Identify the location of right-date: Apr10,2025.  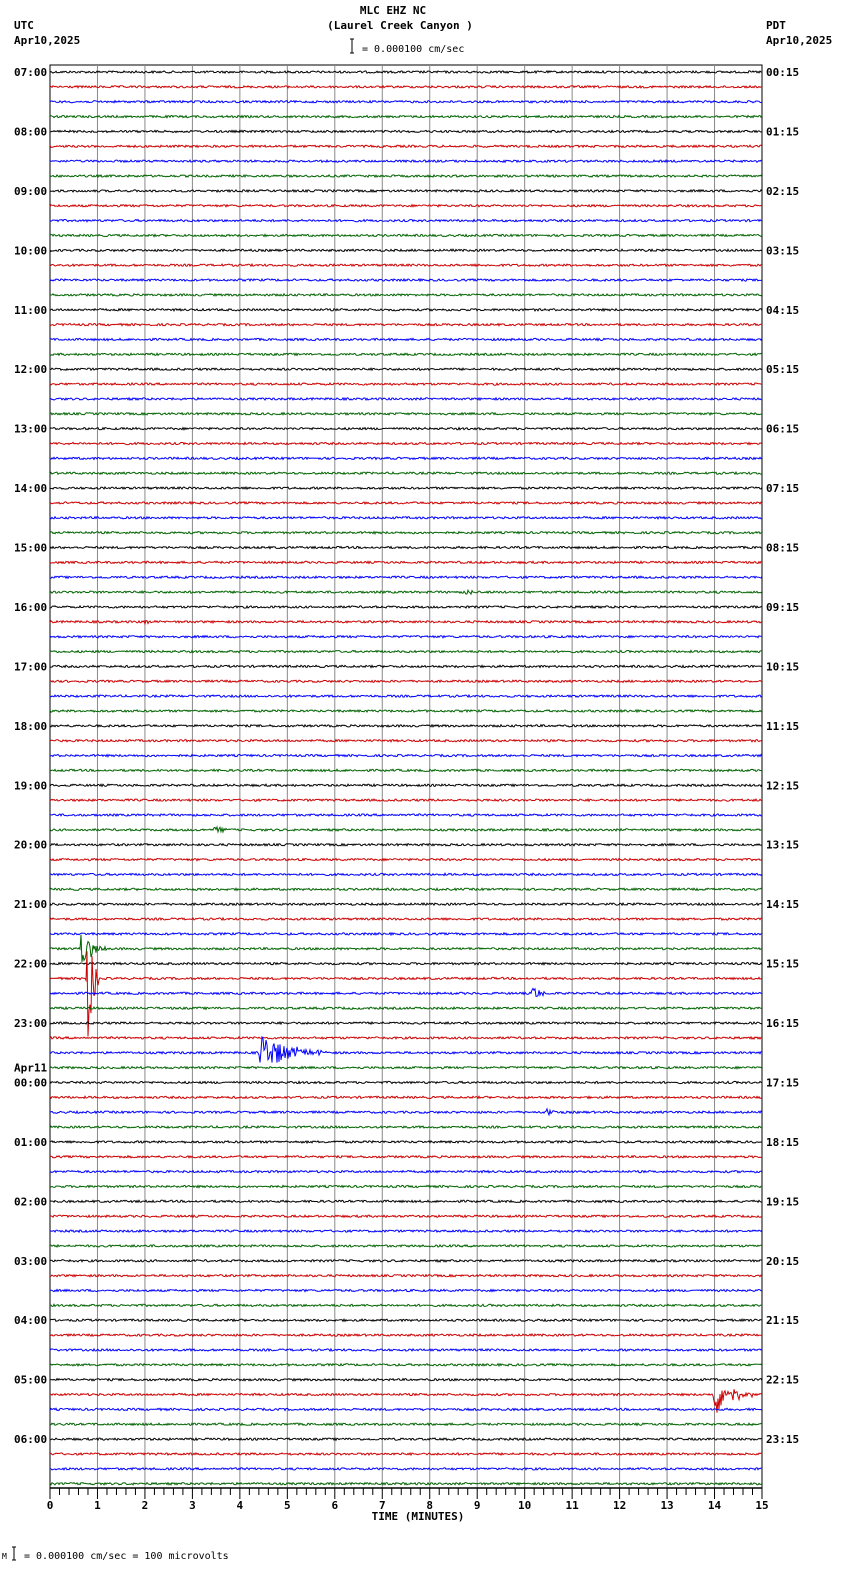
(799, 40).